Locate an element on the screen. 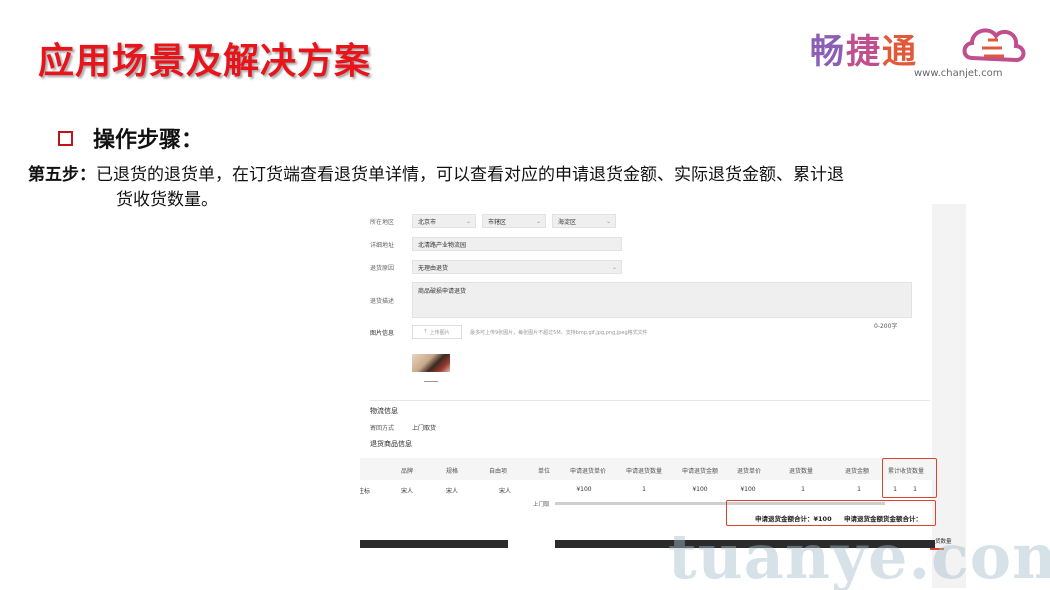 Image resolution: width=1050 pixels, height=590 pixels. city-select: 市辖区 ⌄ is located at coordinates (514, 221).